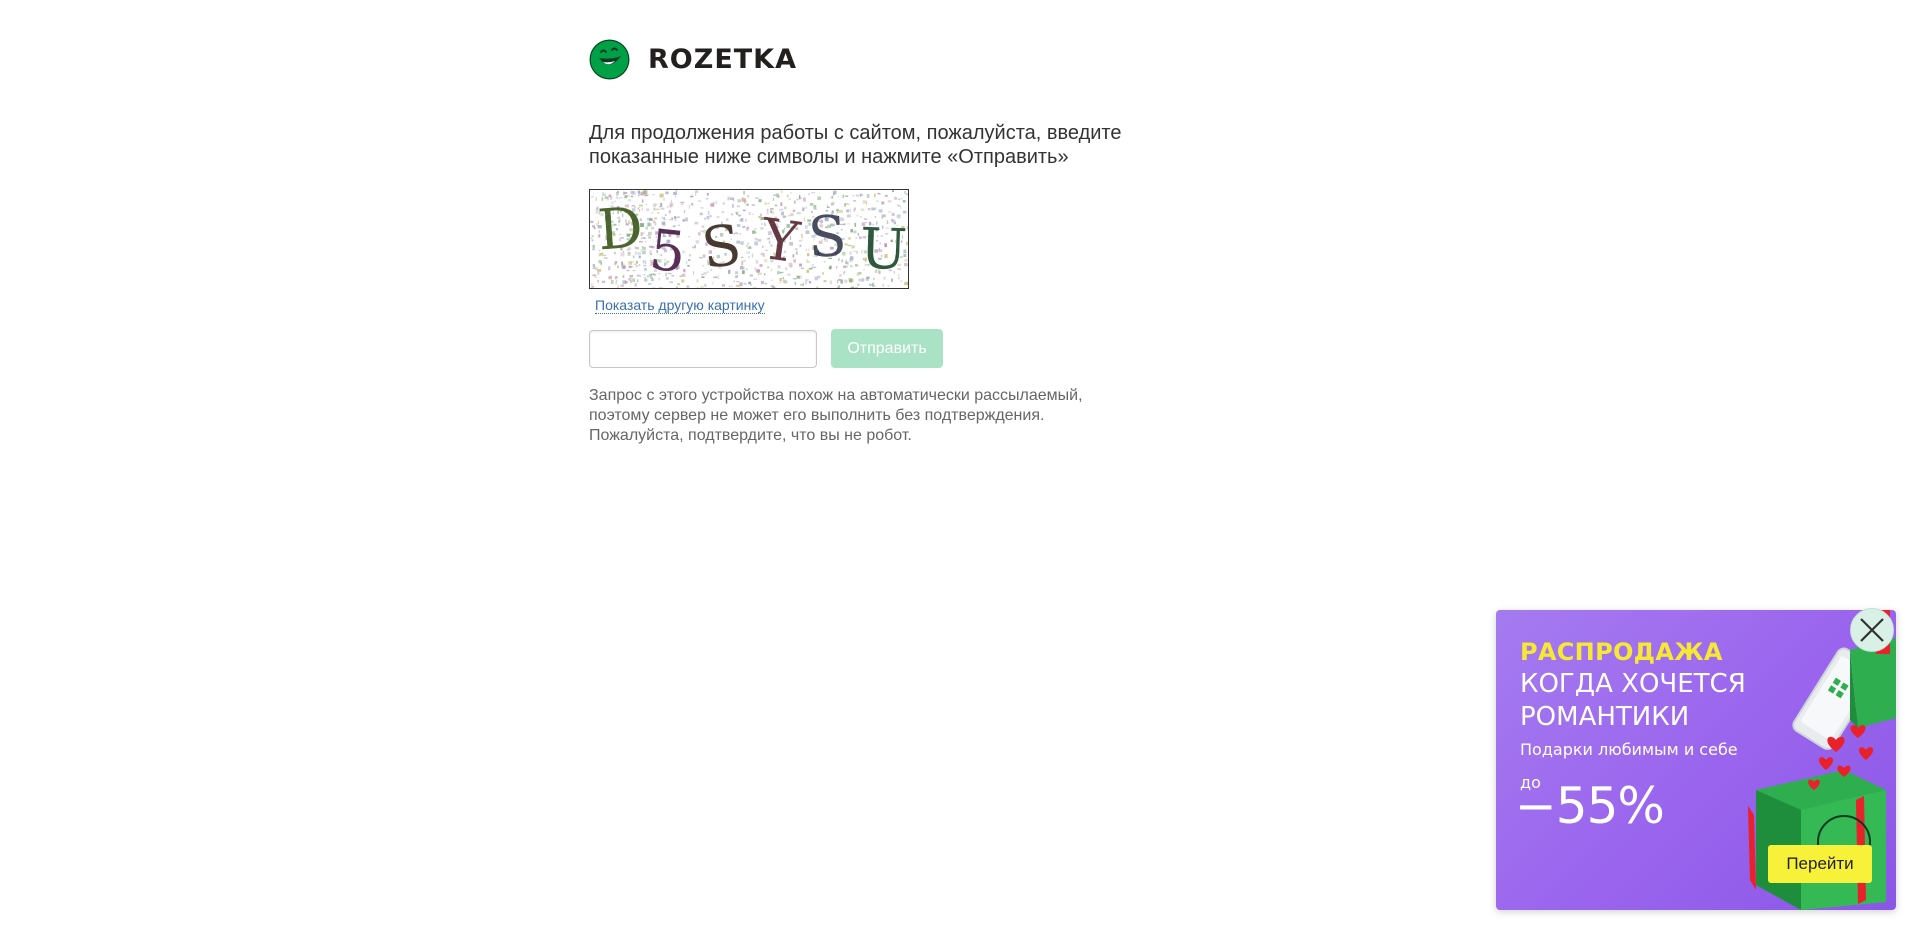  Describe the element at coordinates (1589, 806) in the screenshot. I see `promo-discount-value: −55%` at that location.